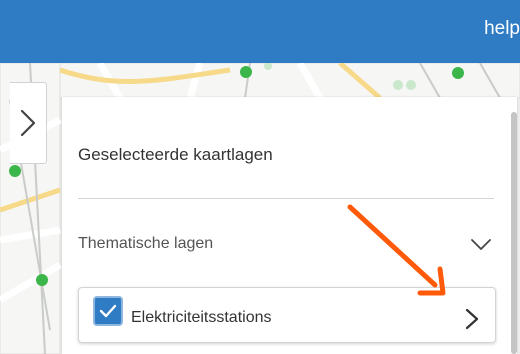 The width and height of the screenshot is (520, 354). Describe the element at coordinates (514, 233) in the screenshot. I see `panel-scrollbar` at that location.